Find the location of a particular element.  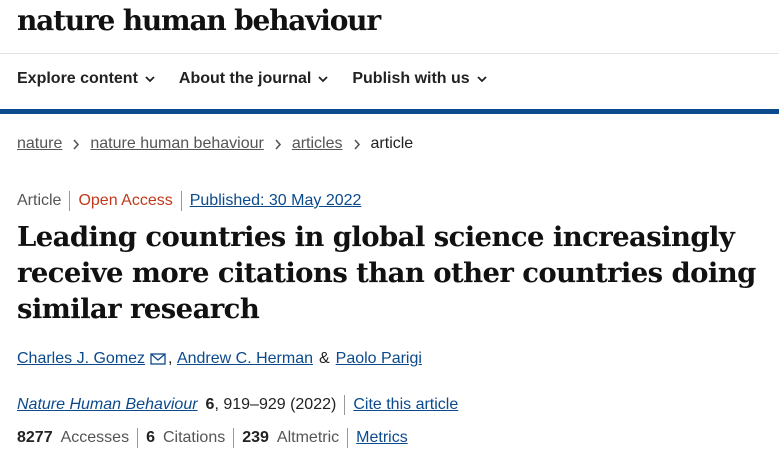

author-joiner: & is located at coordinates (324, 358).